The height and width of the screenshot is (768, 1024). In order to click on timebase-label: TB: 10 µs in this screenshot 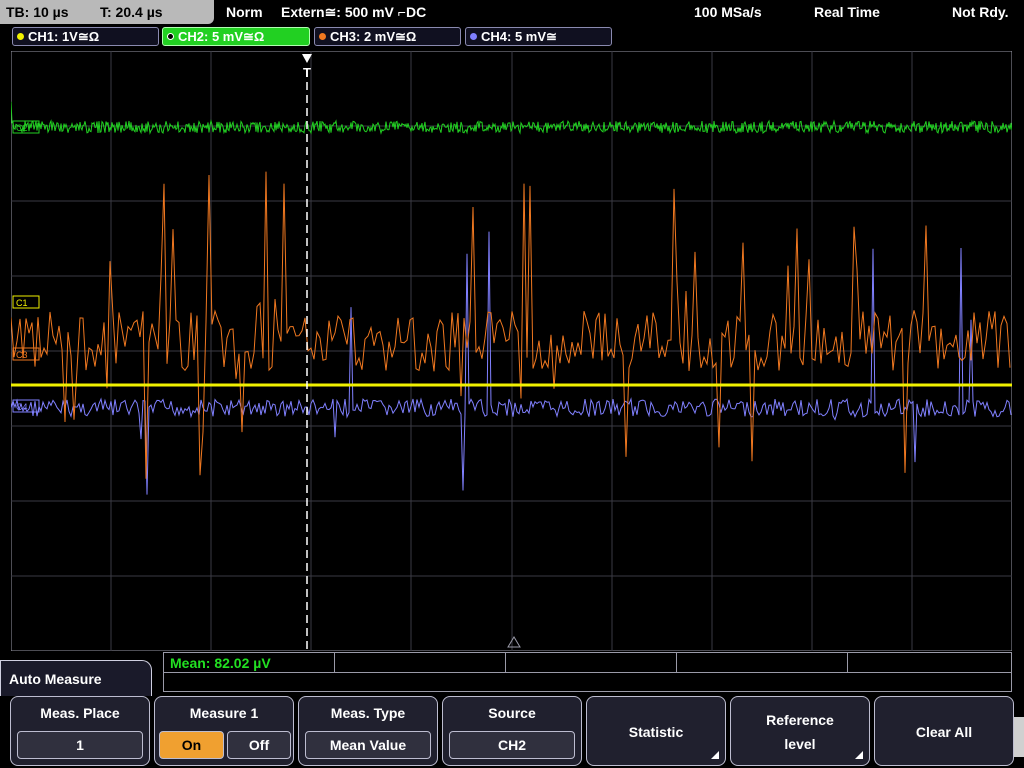, I will do `click(37, 12)`.